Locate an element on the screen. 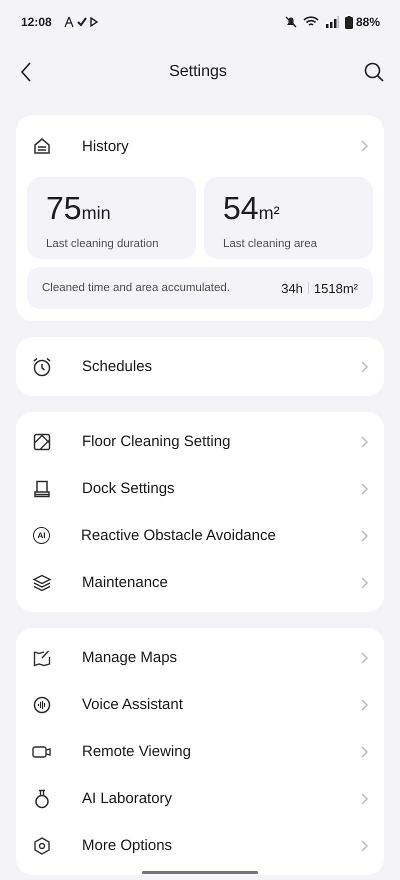 This screenshot has height=880, width=400. settings-label: Maintenance is located at coordinates (125, 582).